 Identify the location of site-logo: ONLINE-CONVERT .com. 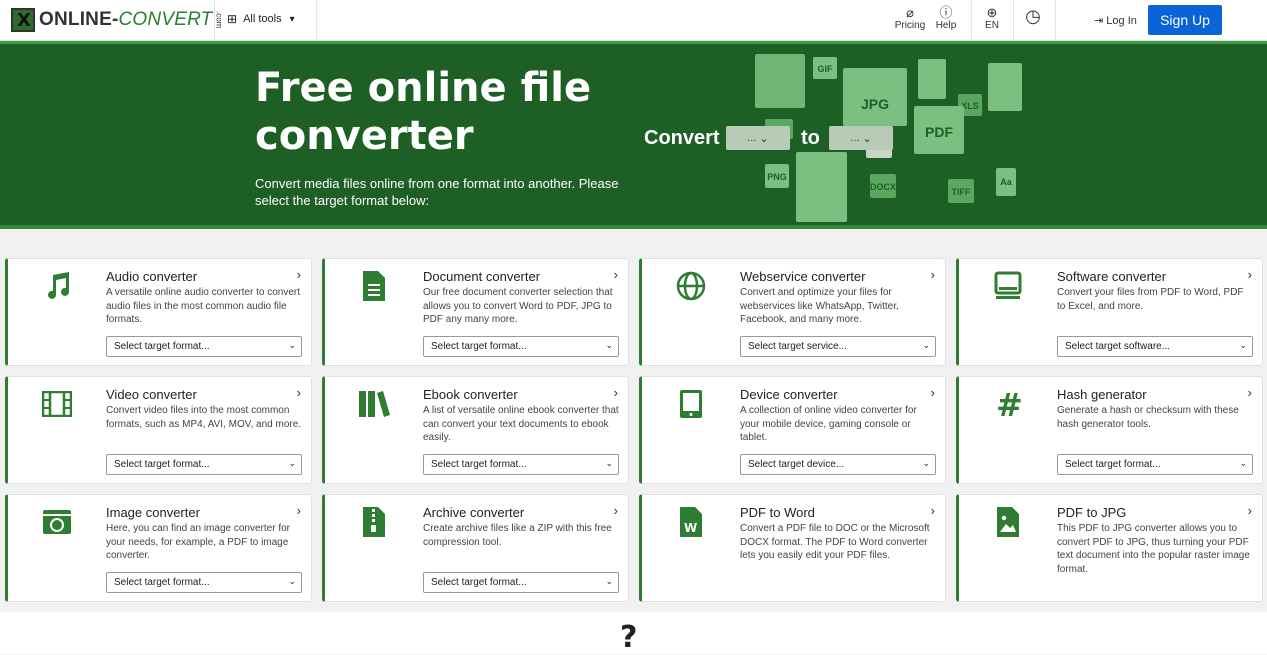
(117, 20).